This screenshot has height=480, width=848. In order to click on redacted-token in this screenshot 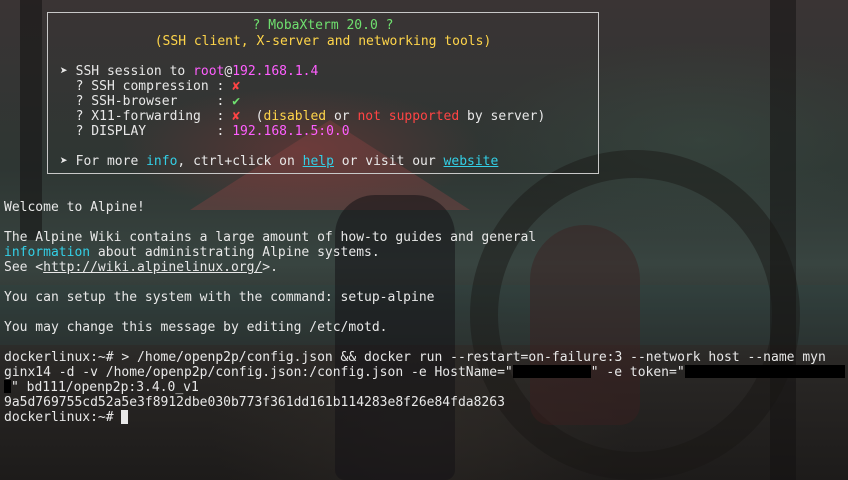, I will do `click(764, 371)`.